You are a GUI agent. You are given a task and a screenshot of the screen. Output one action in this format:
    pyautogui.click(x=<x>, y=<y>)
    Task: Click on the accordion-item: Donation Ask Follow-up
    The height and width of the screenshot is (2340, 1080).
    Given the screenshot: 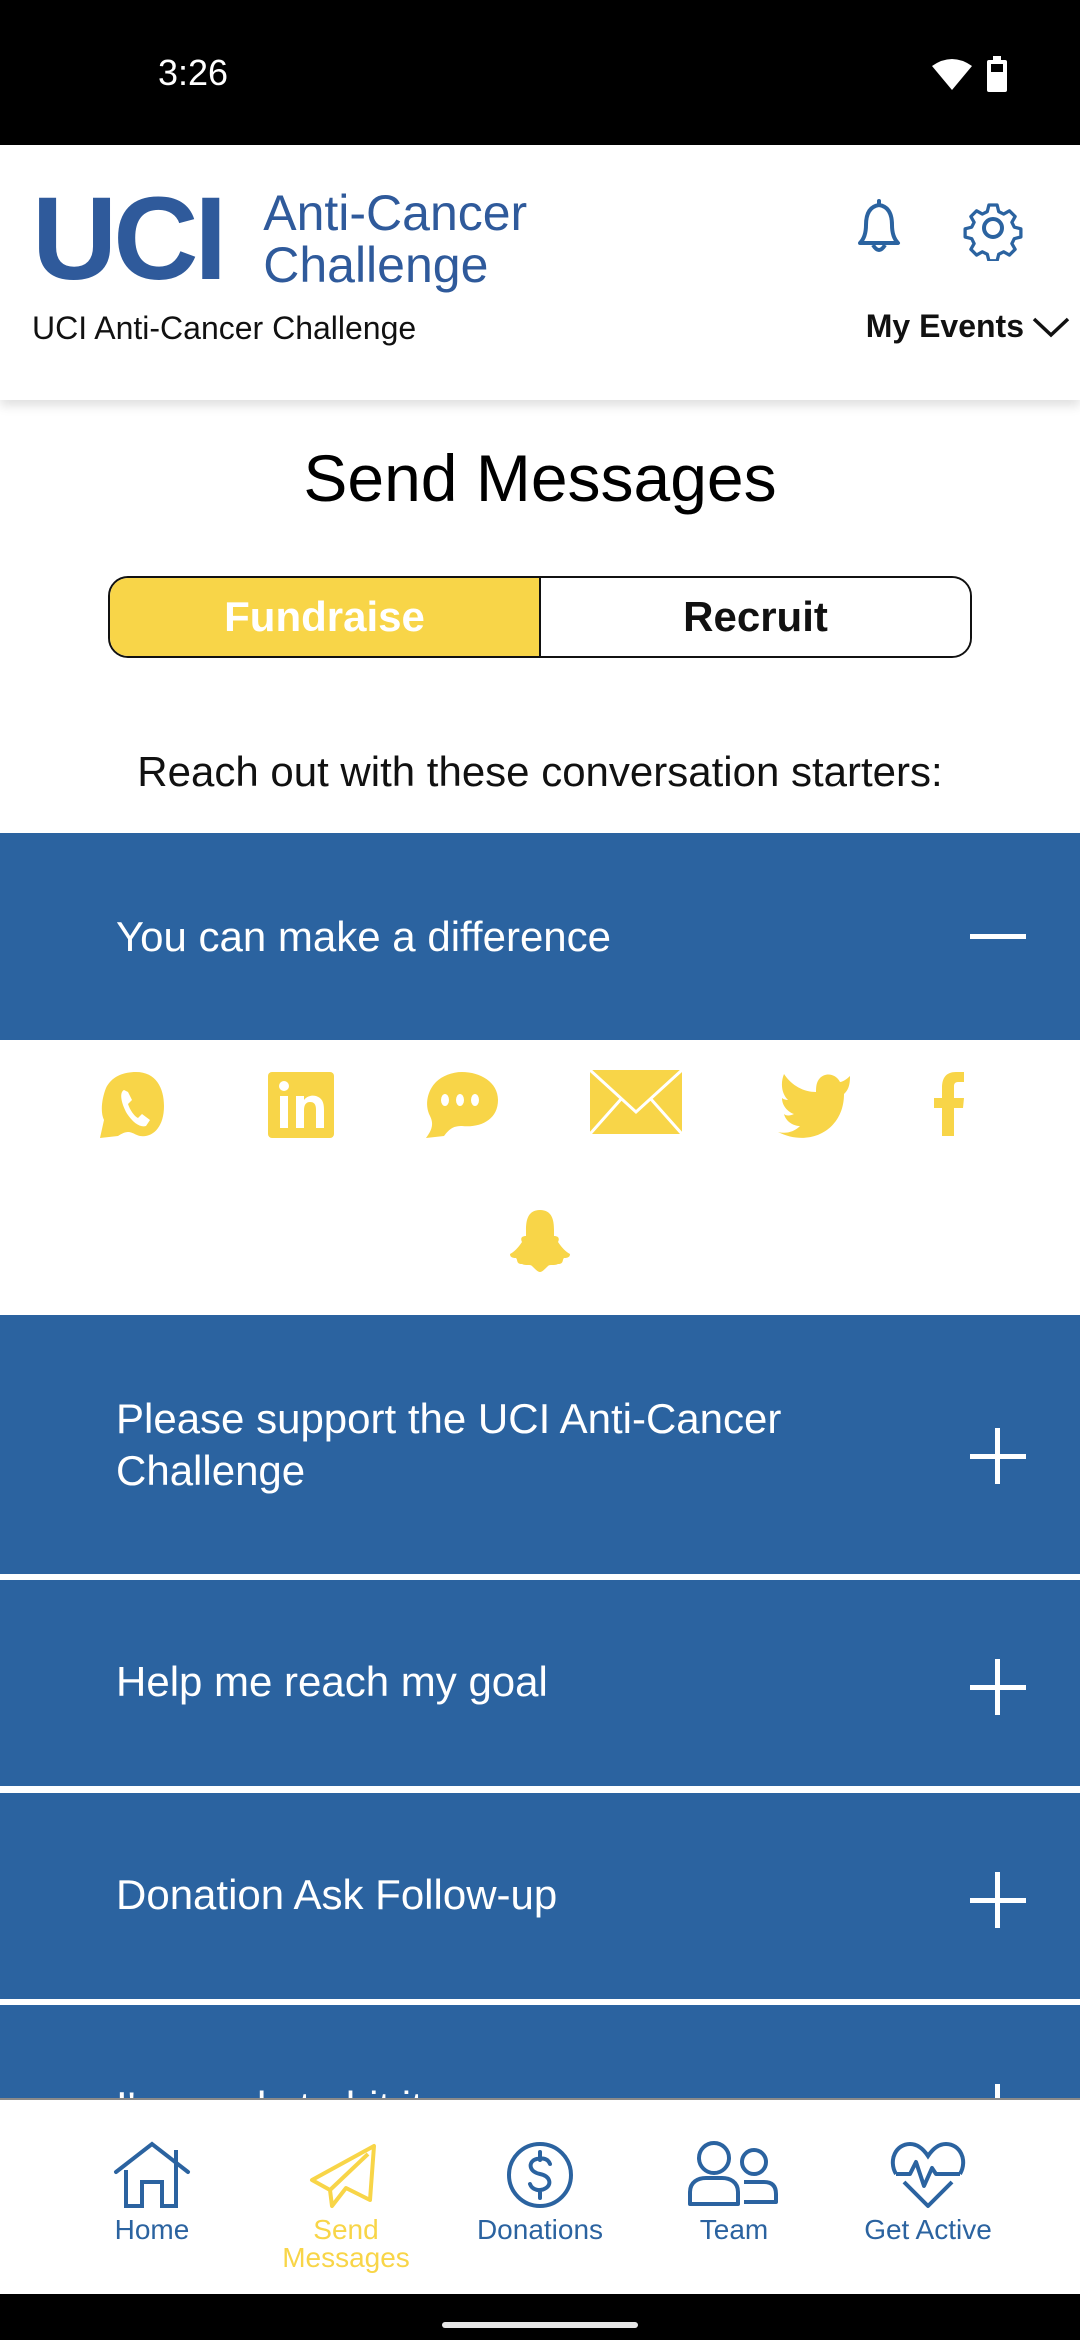 What is the action you would take?
    pyautogui.click(x=540, y=1896)
    